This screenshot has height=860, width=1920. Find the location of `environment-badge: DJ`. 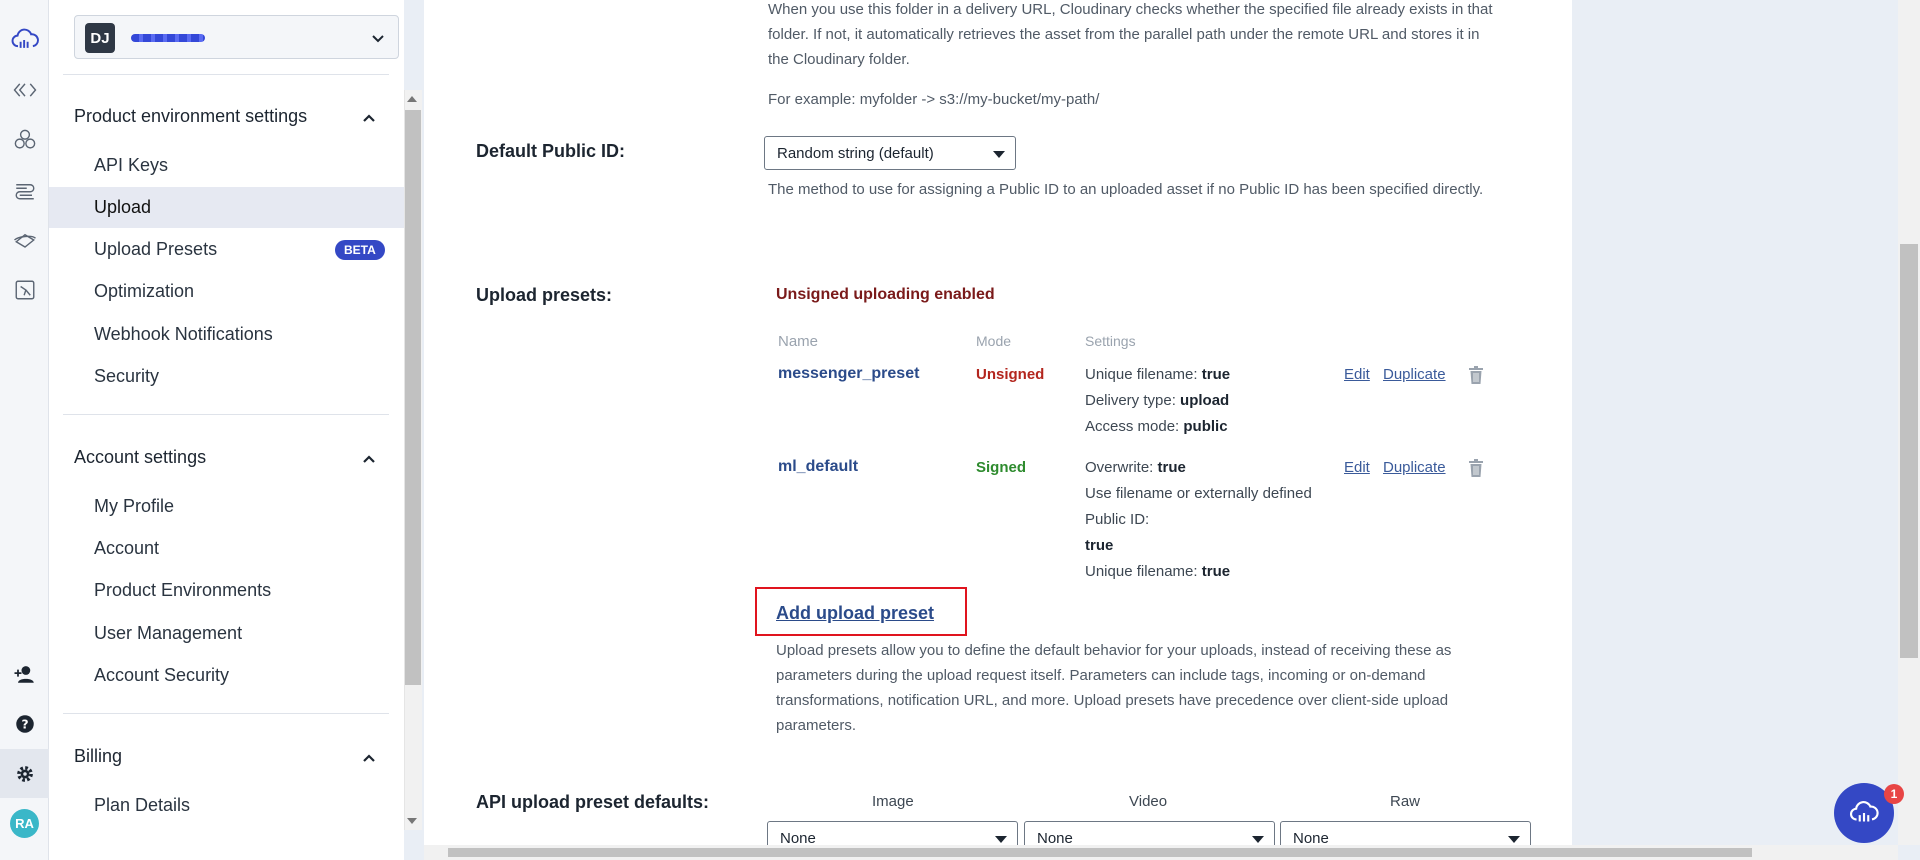

environment-badge: DJ is located at coordinates (100, 38).